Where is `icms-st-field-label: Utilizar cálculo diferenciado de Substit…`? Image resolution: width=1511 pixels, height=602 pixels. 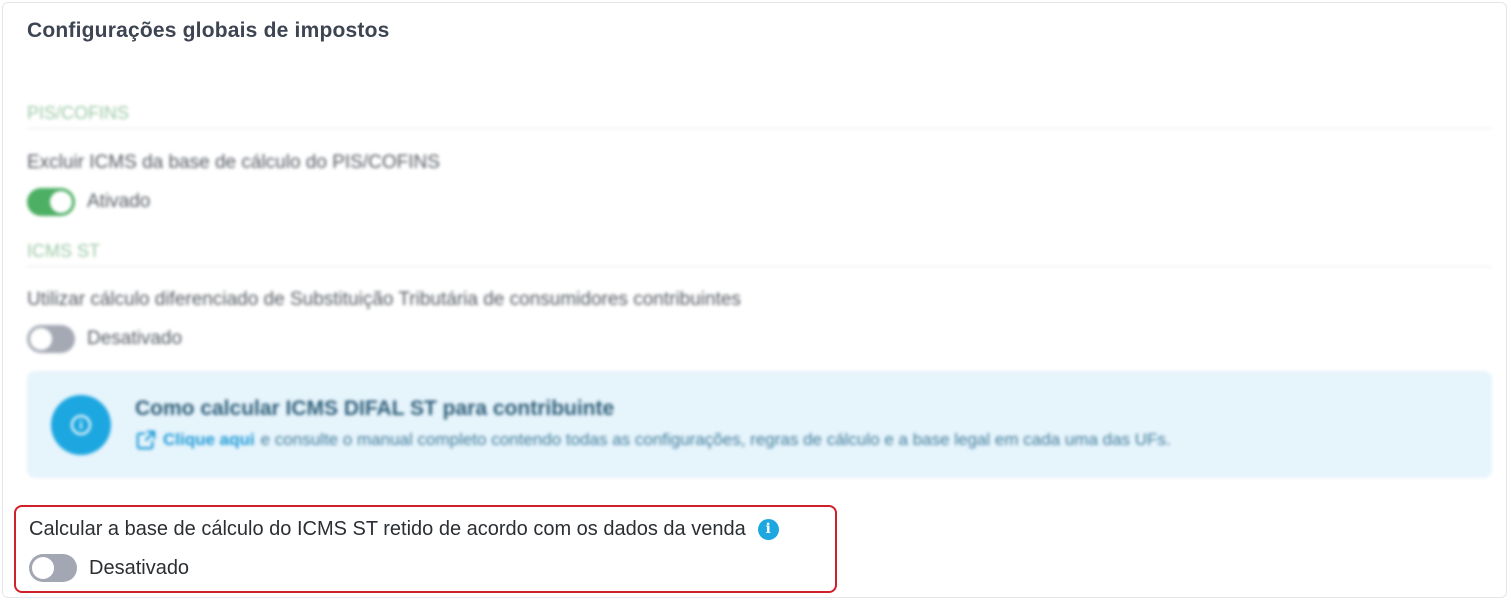 icms-st-field-label: Utilizar cálculo diferenciado de Substit… is located at coordinates (384, 299).